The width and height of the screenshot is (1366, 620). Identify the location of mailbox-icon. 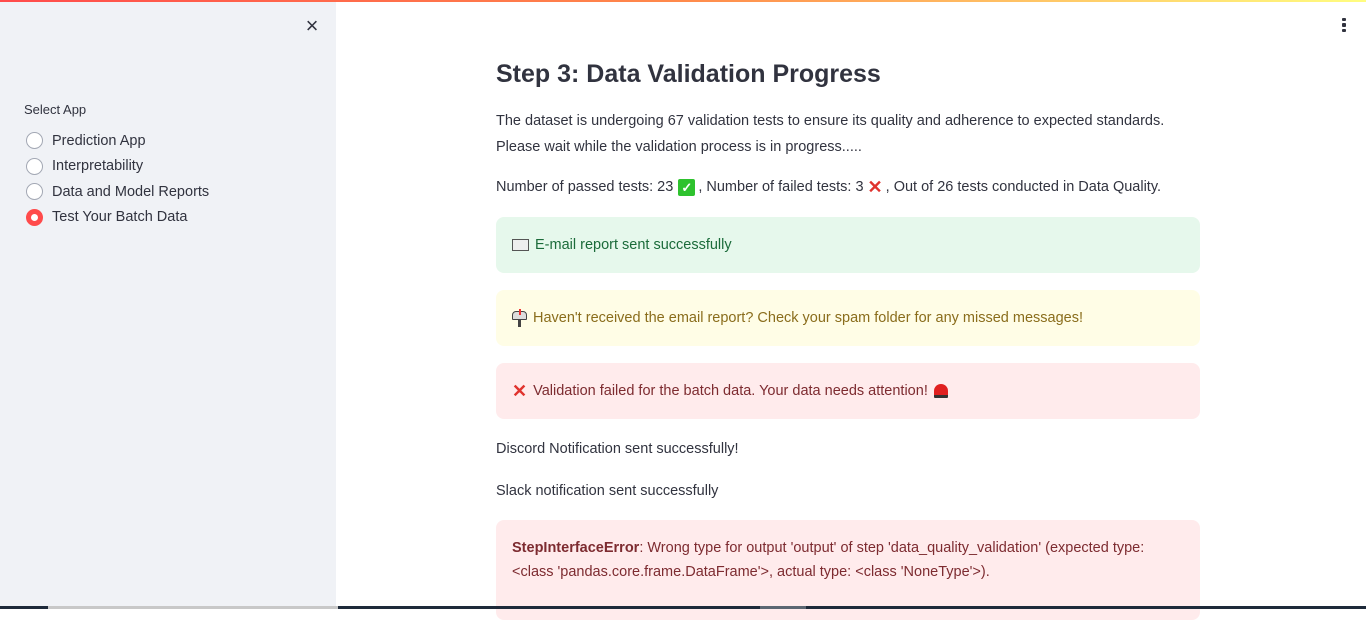
(519, 318).